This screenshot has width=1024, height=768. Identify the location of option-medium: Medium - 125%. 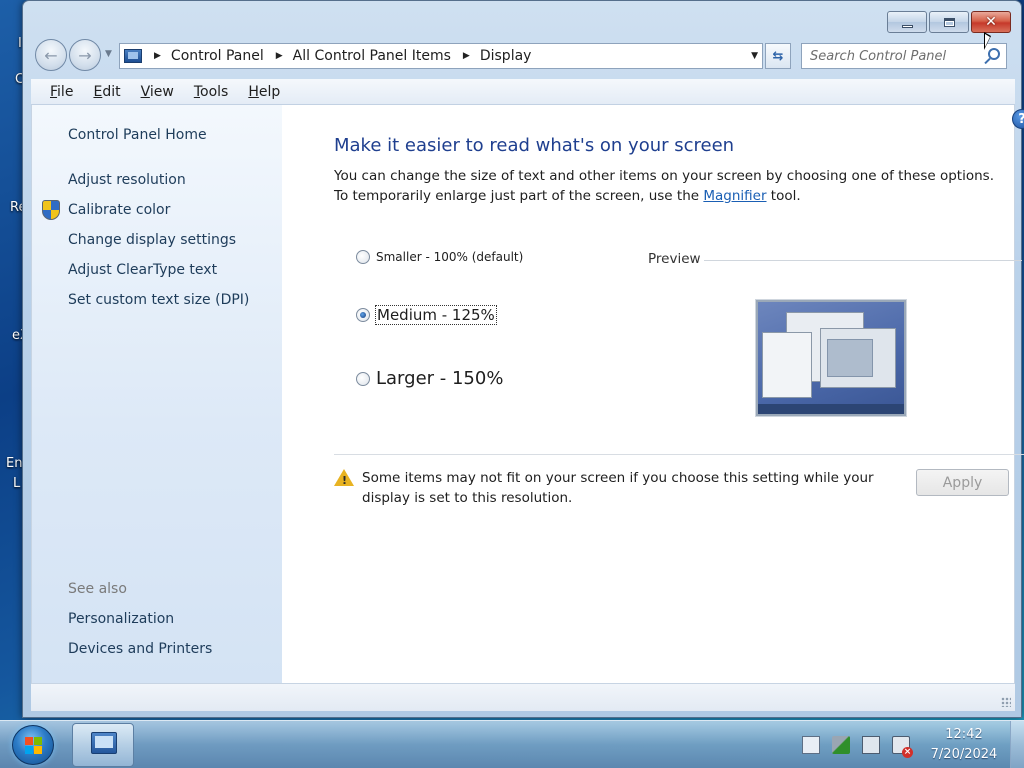
(426, 315).